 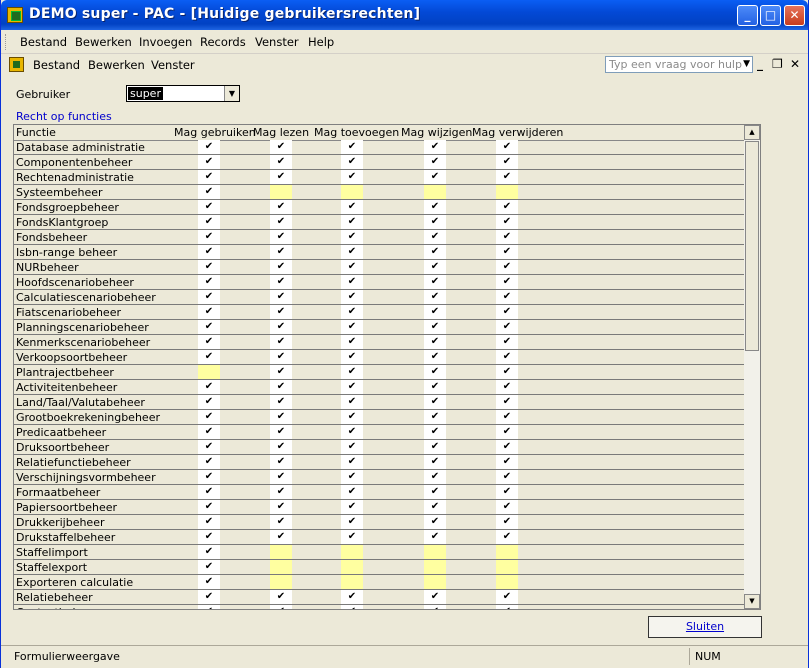 What do you see at coordinates (752, 246) in the screenshot?
I see `scroll-thumb` at bounding box center [752, 246].